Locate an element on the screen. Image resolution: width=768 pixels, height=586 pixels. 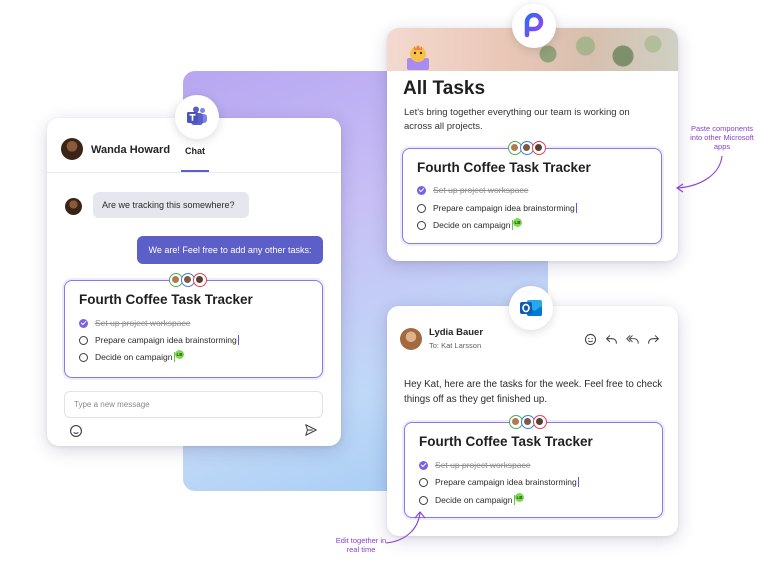
tab-active-indicator is located at coordinates (195, 171).